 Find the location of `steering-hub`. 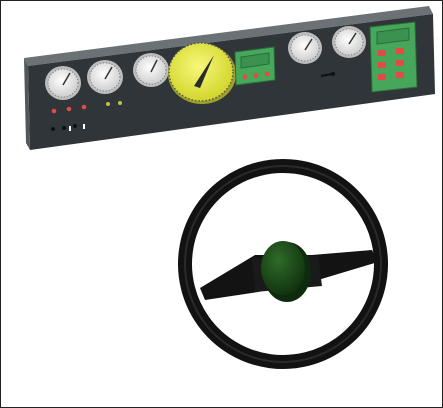

steering-hub is located at coordinates (286, 271).